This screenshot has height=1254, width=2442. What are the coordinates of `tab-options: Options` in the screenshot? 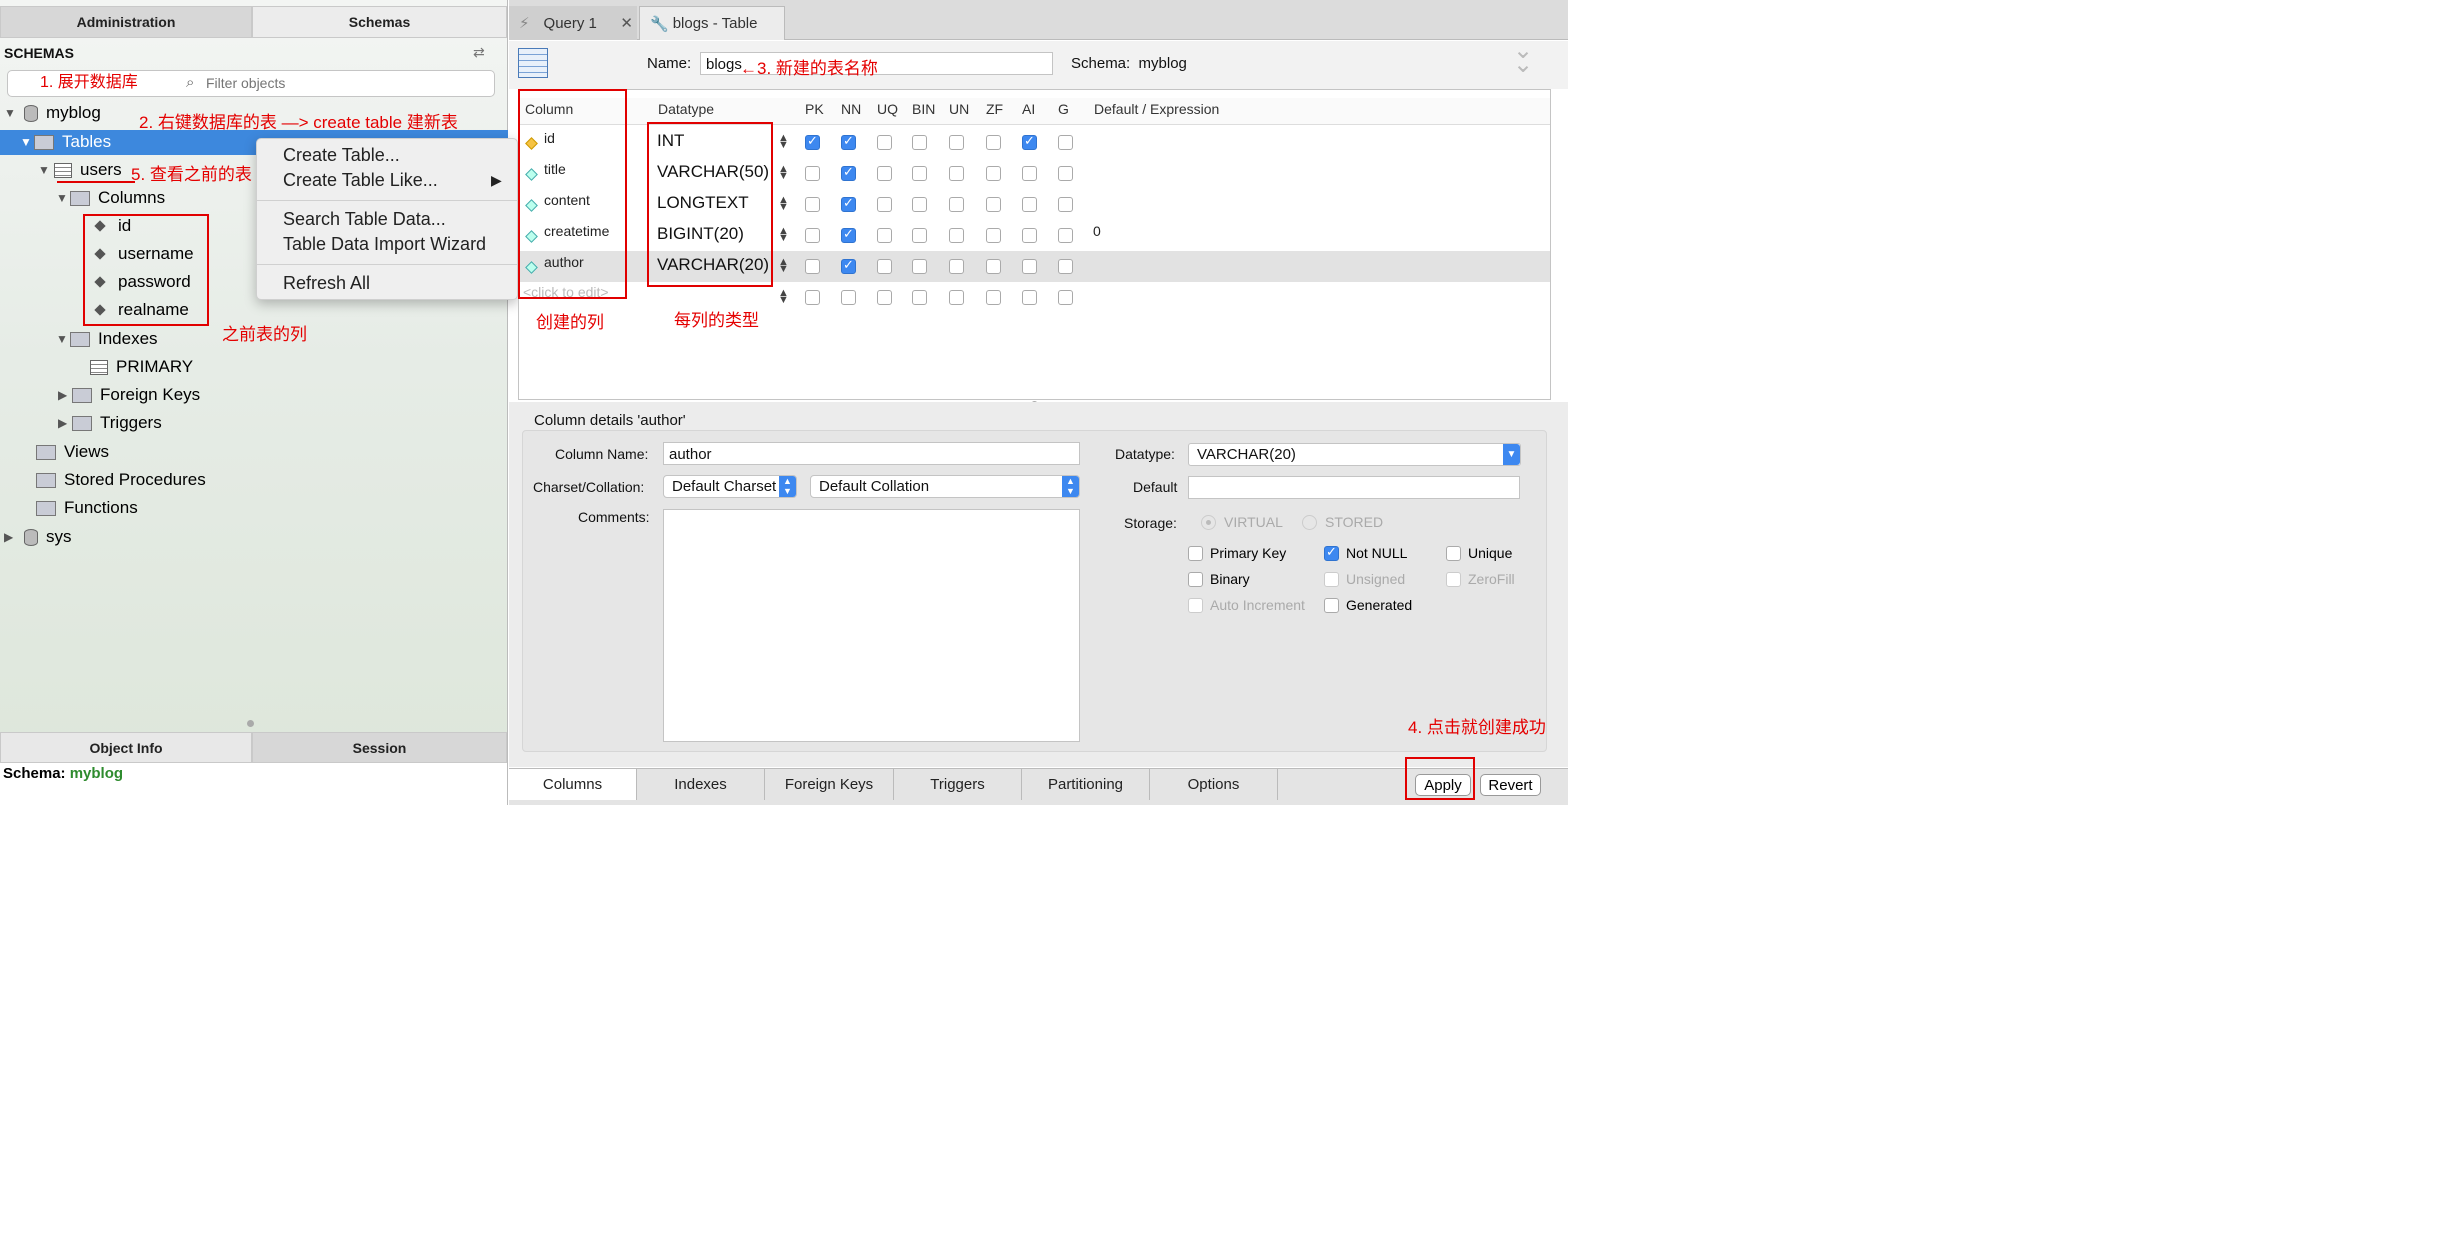 It's located at (1214, 784).